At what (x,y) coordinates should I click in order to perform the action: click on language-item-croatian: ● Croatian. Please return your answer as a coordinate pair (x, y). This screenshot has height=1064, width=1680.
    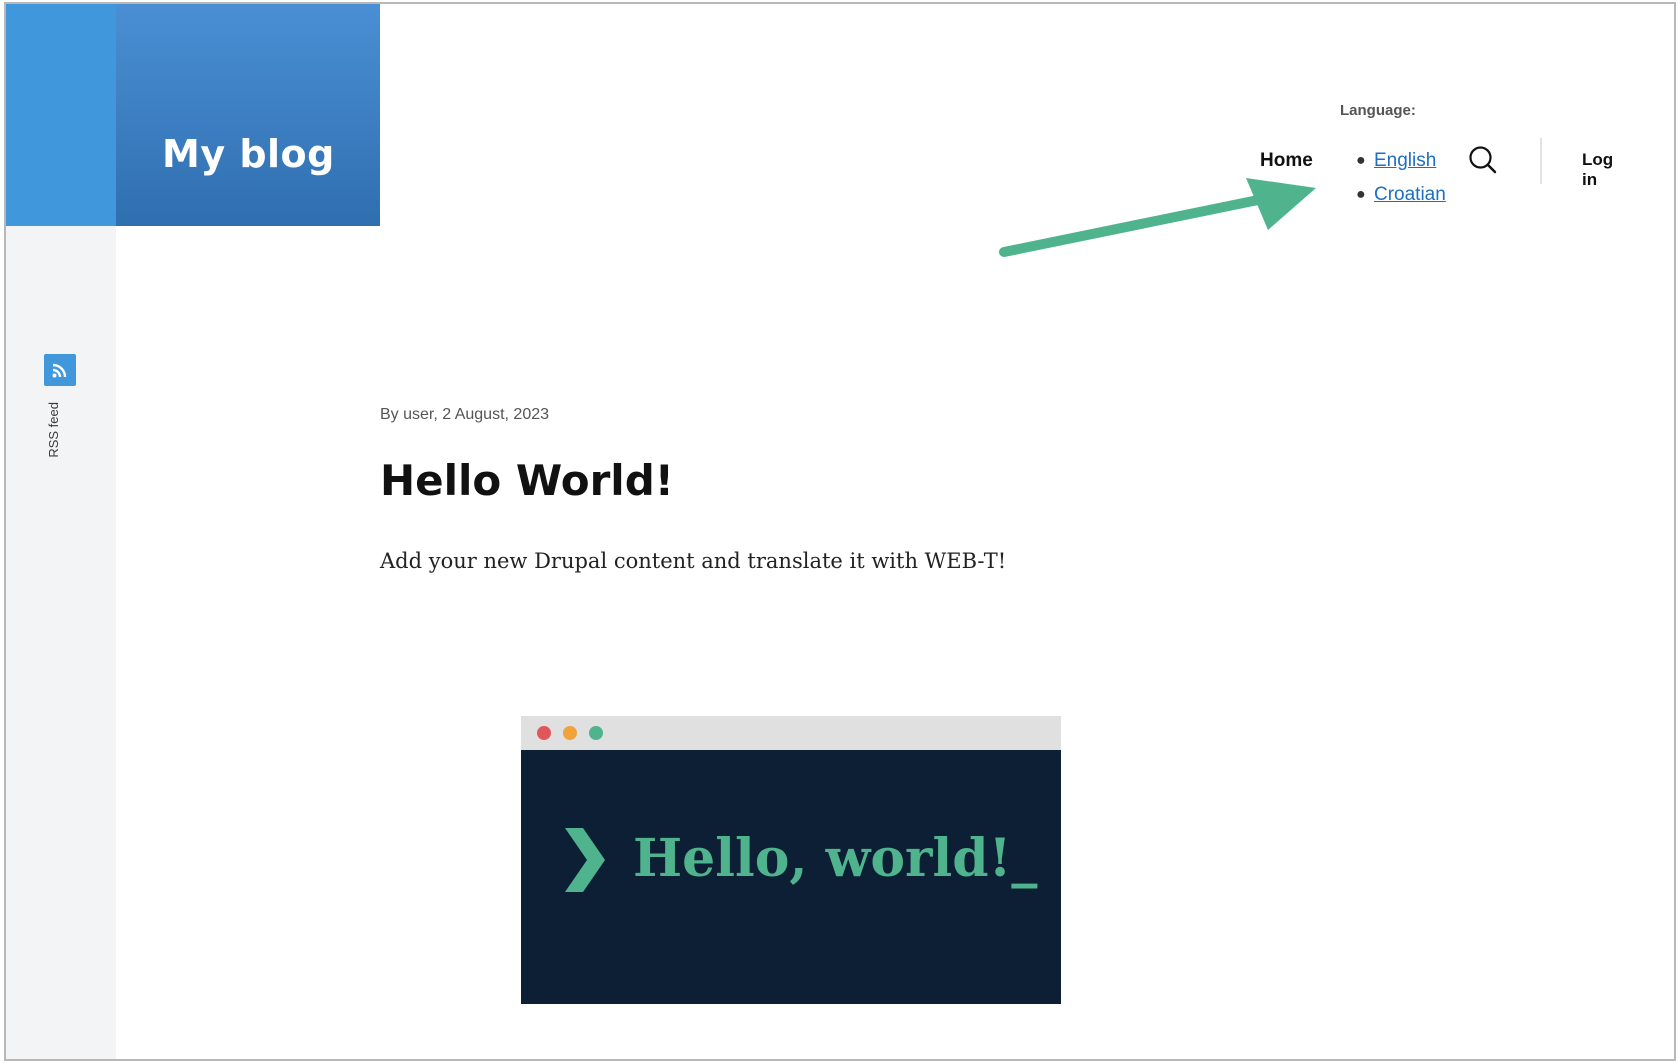
    Looking at the image, I should click on (1401, 201).